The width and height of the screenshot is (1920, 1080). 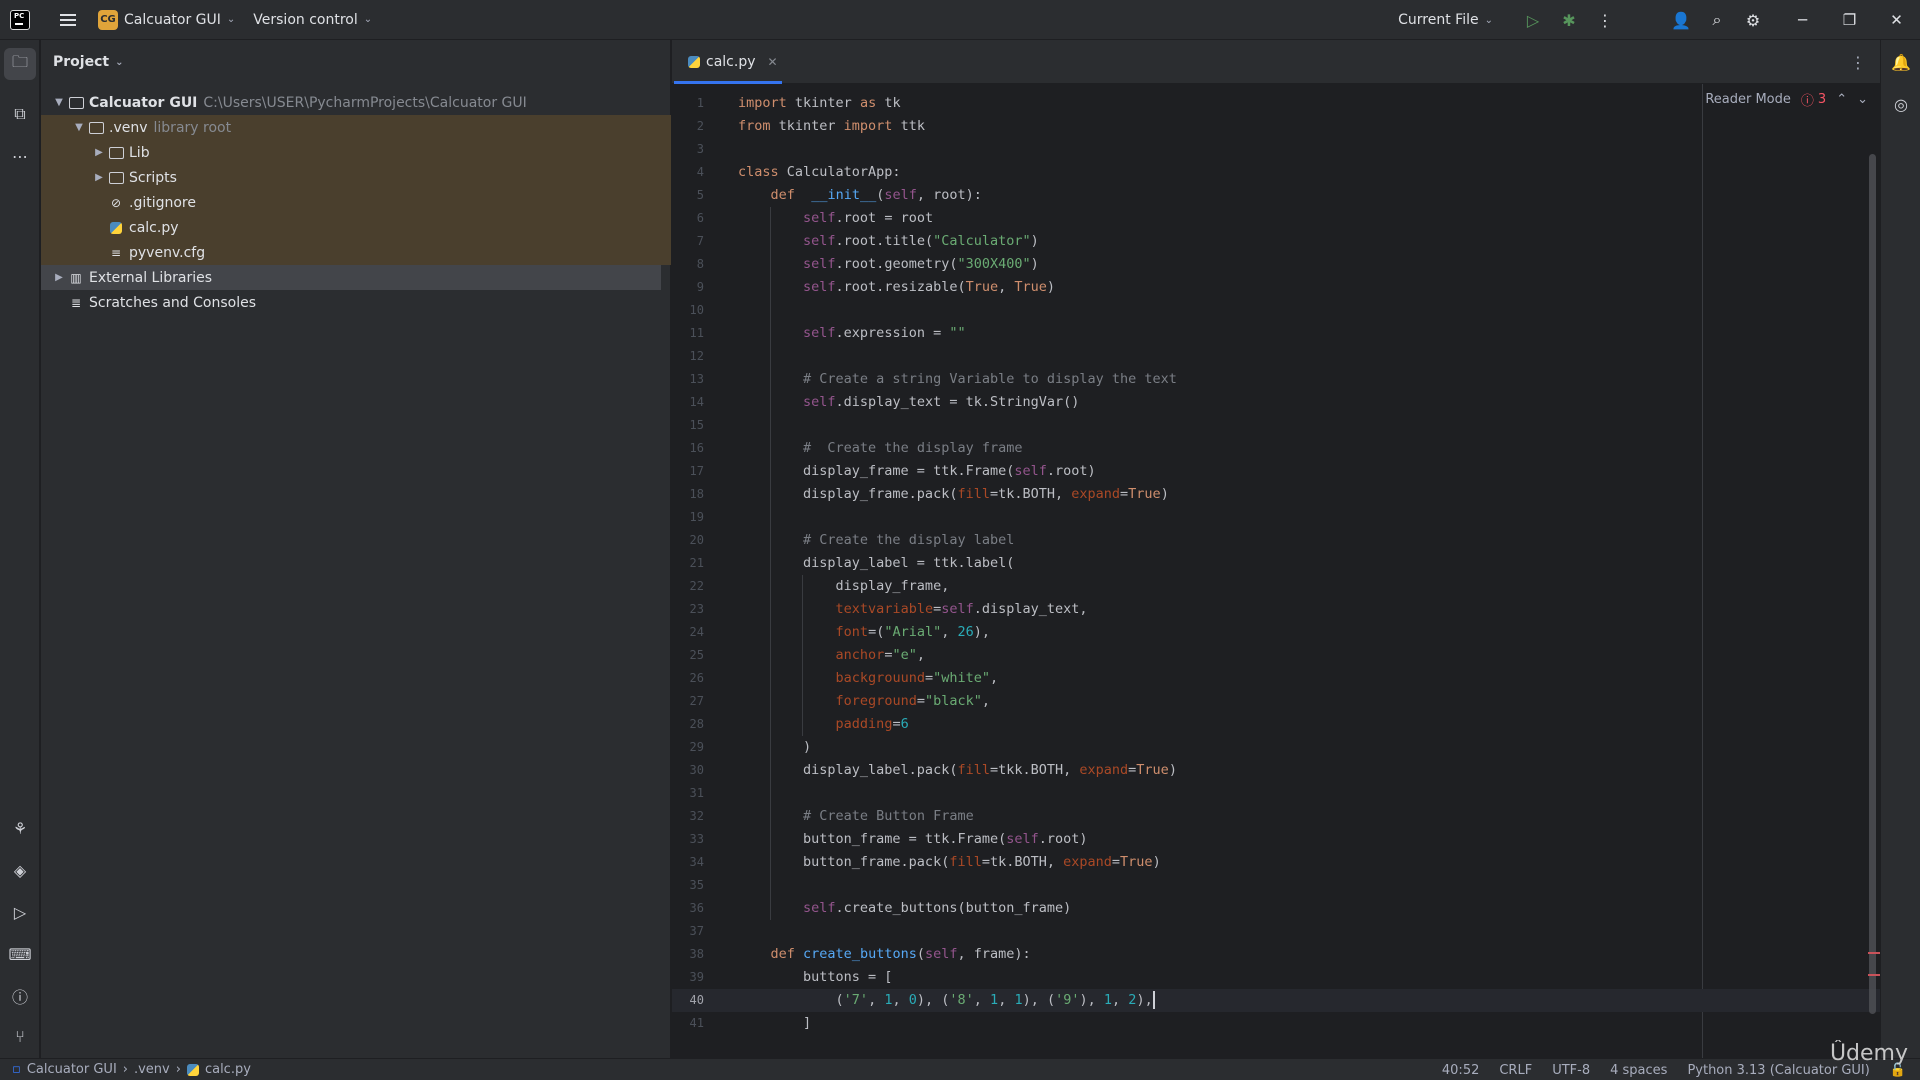 I want to click on restore-button: ❐, so click(x=1849, y=20).